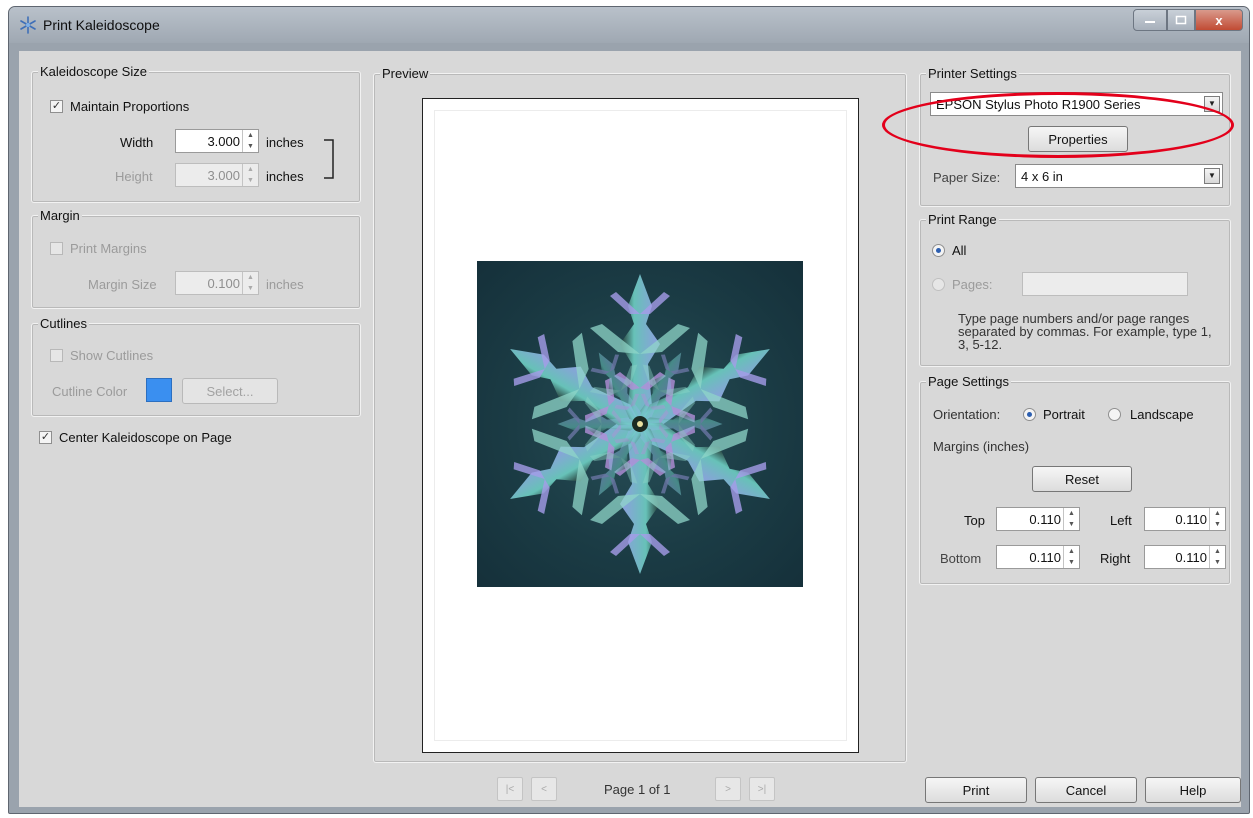 The image size is (1253, 818). I want to click on show-cutlines-checkbox, so click(56, 355).